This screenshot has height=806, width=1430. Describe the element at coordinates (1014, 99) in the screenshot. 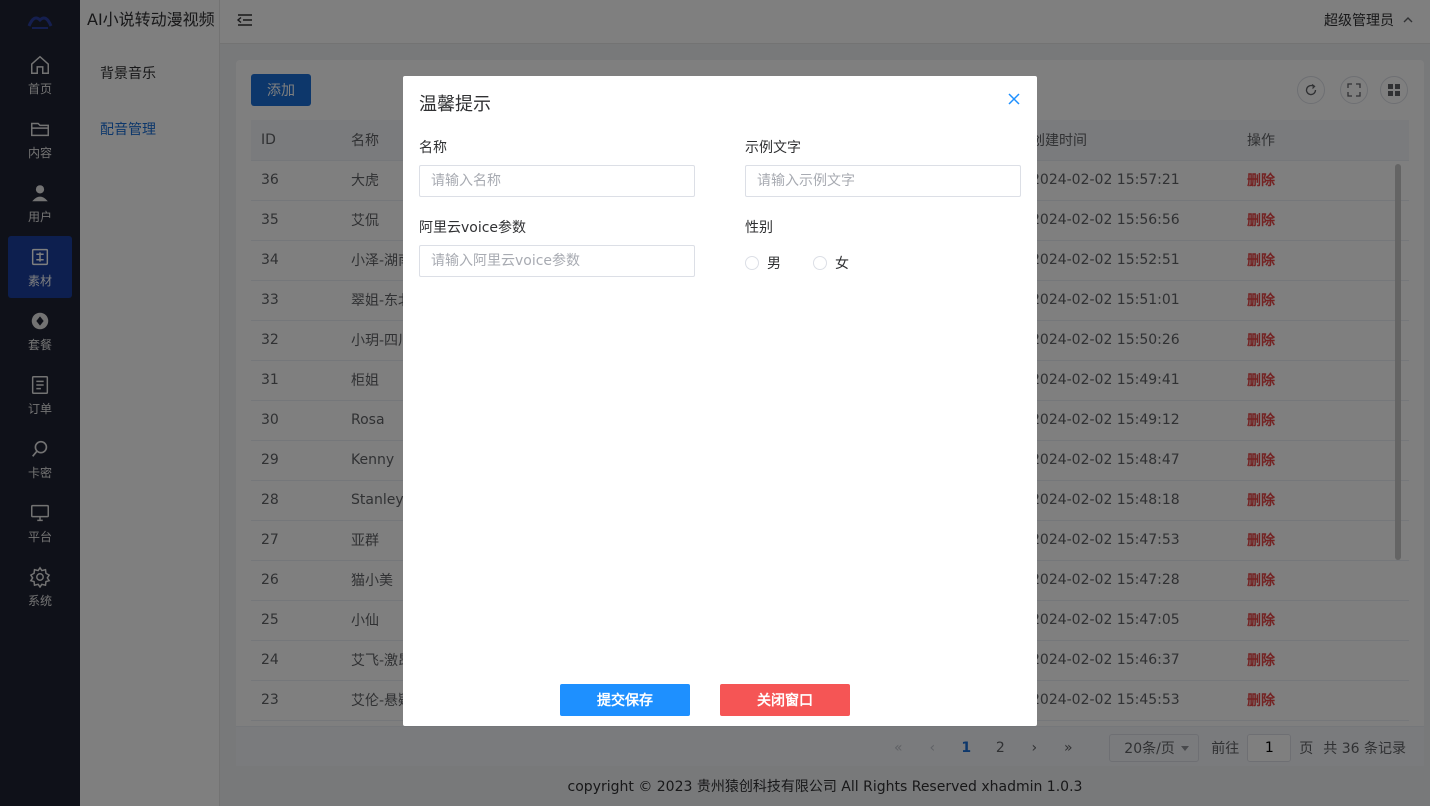

I see `close-icon` at that location.